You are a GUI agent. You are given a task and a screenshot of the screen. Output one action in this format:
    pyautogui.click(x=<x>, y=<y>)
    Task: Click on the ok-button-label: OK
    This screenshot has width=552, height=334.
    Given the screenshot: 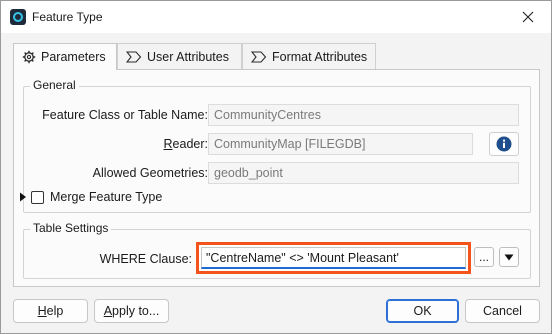 What is the action you would take?
    pyautogui.click(x=422, y=311)
    